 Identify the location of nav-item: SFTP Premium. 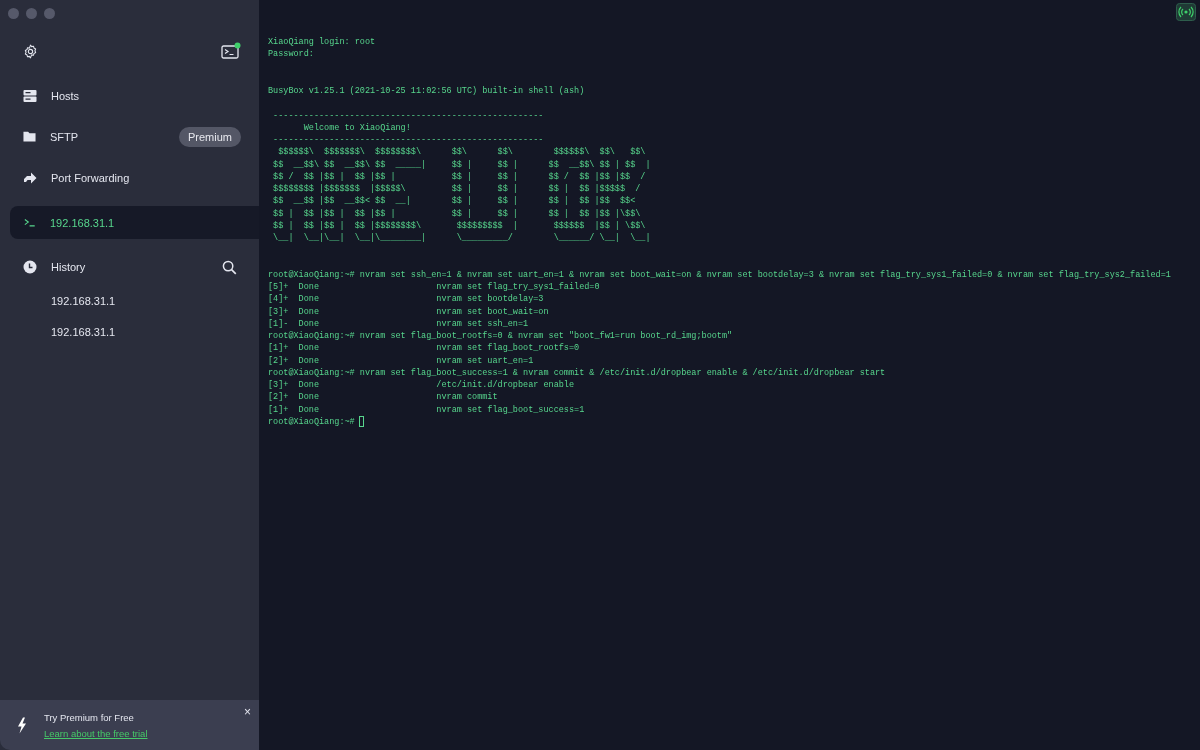
(129, 136).